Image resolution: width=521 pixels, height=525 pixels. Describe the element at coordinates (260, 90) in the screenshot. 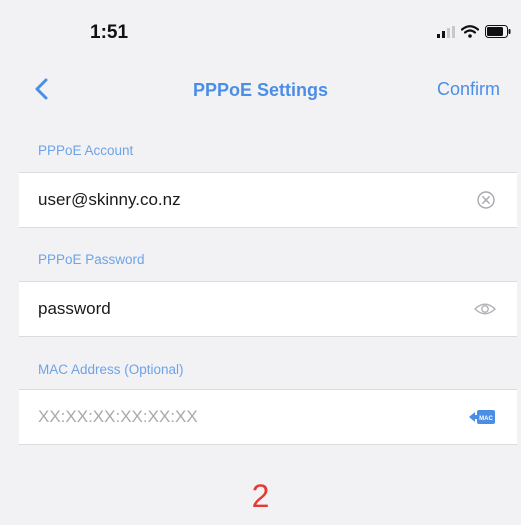

I see `nav-bar: PPPoE Settings Confirm` at that location.